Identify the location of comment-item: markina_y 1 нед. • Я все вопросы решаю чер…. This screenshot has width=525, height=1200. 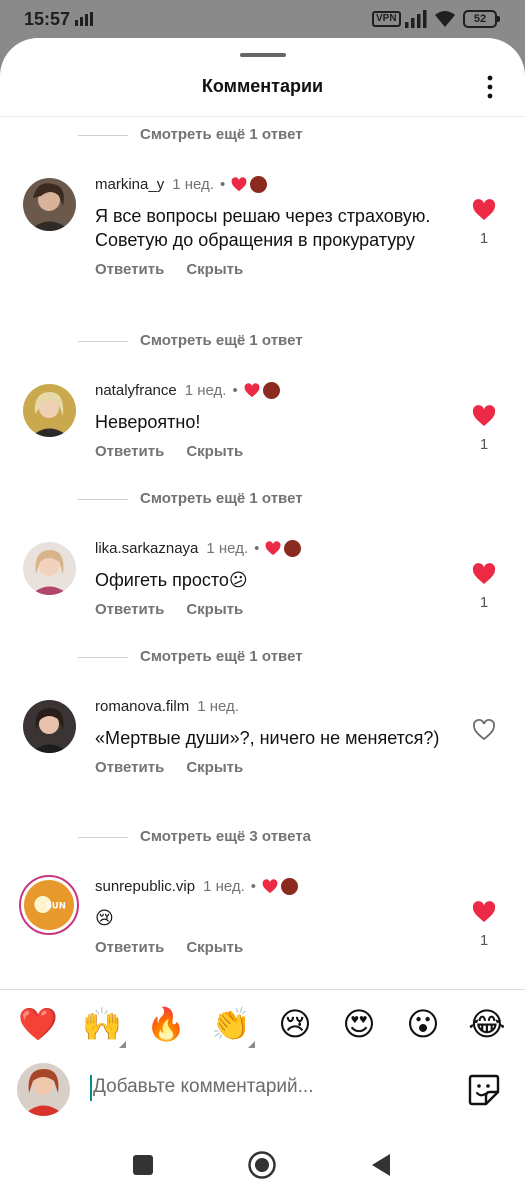
(262, 239).